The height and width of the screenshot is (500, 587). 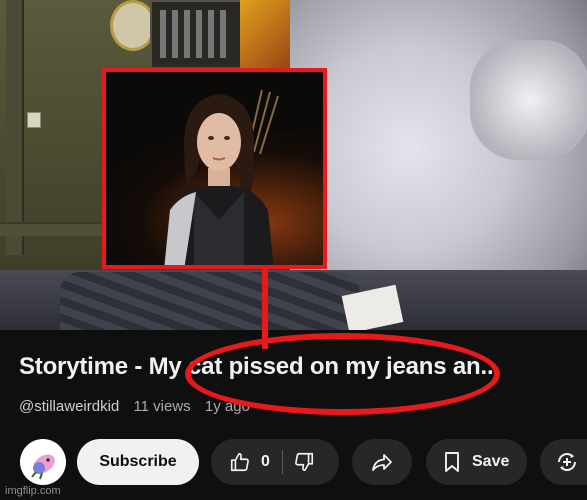 I want to click on save-label: Save, so click(x=491, y=461).